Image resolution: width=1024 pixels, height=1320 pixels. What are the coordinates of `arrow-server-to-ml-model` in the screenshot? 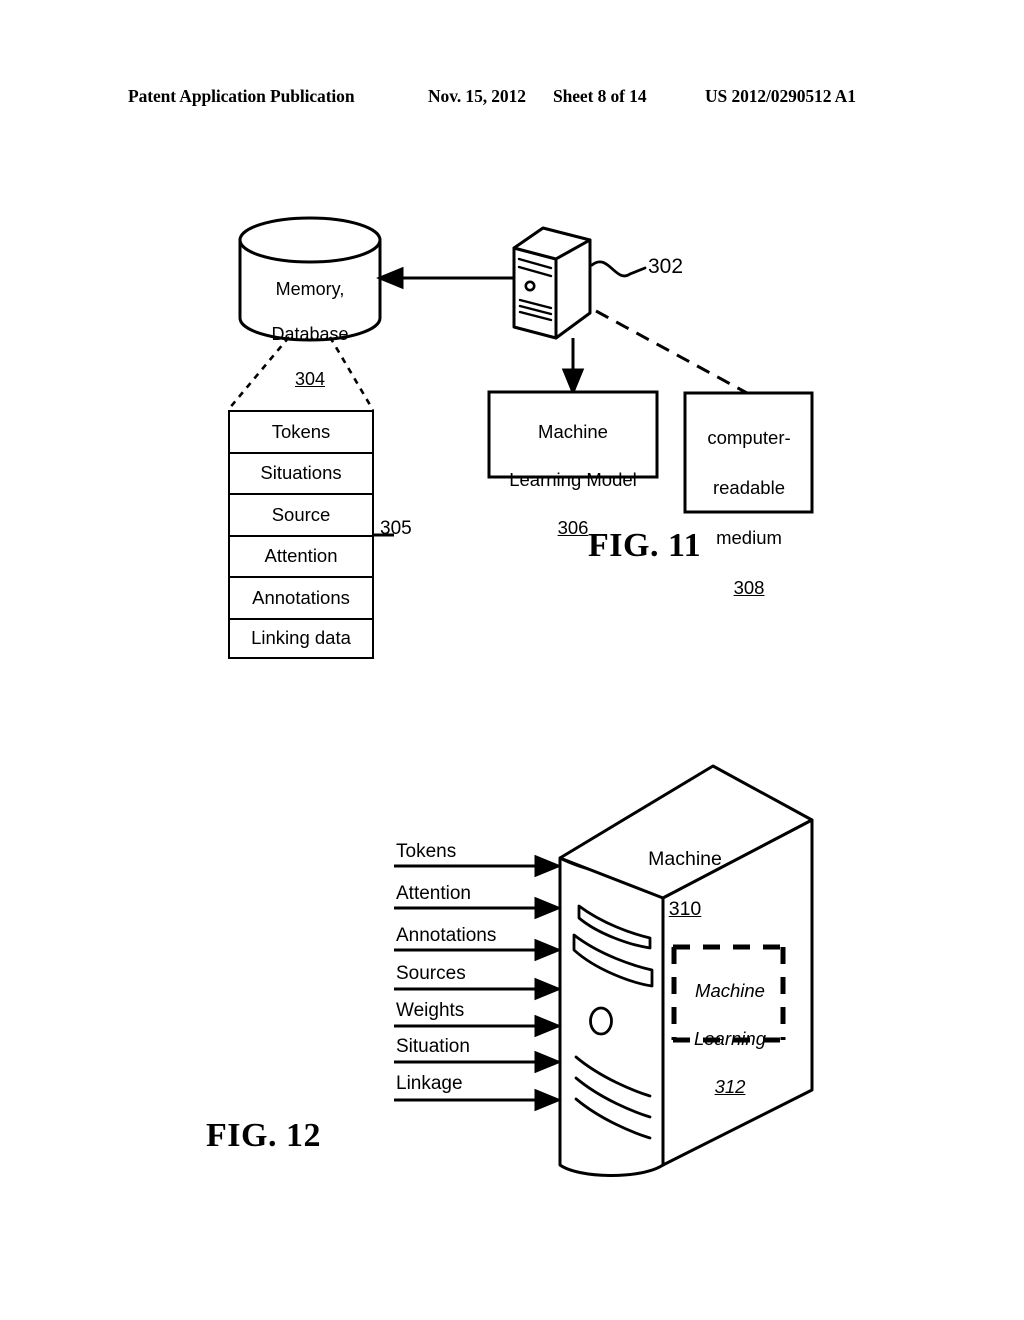 It's located at (573, 367).